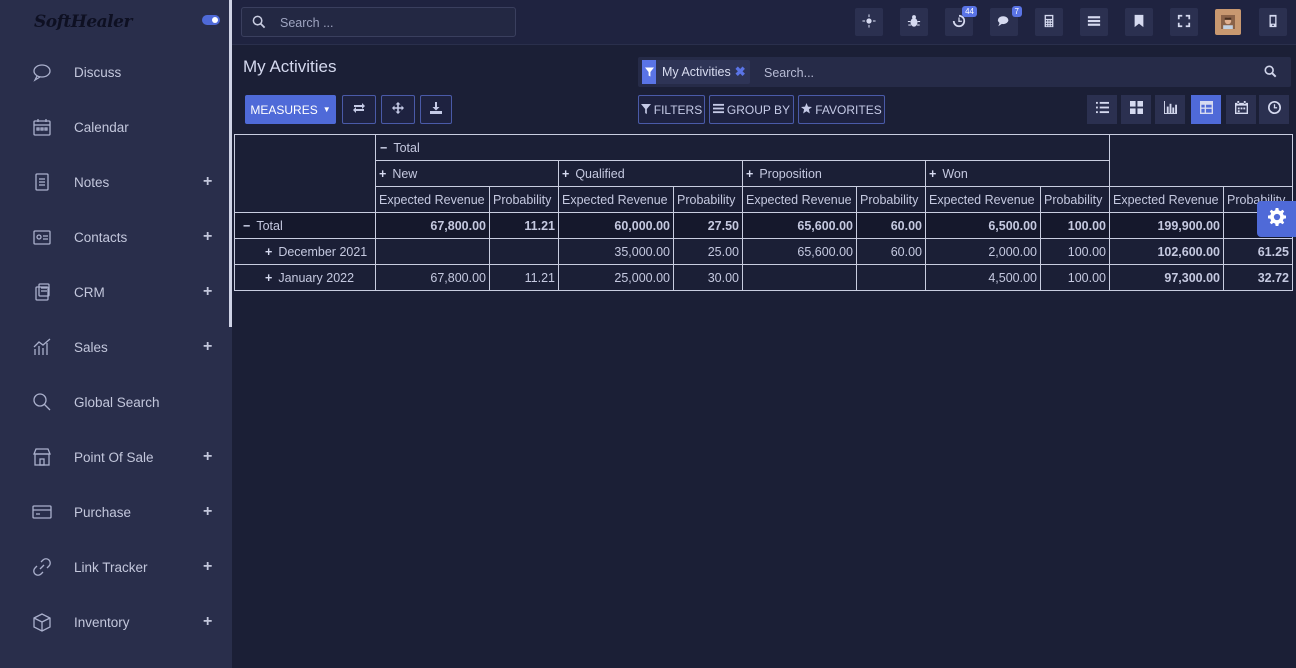 Image resolution: width=1296 pixels, height=668 pixels. I want to click on menu-button, so click(1094, 22).